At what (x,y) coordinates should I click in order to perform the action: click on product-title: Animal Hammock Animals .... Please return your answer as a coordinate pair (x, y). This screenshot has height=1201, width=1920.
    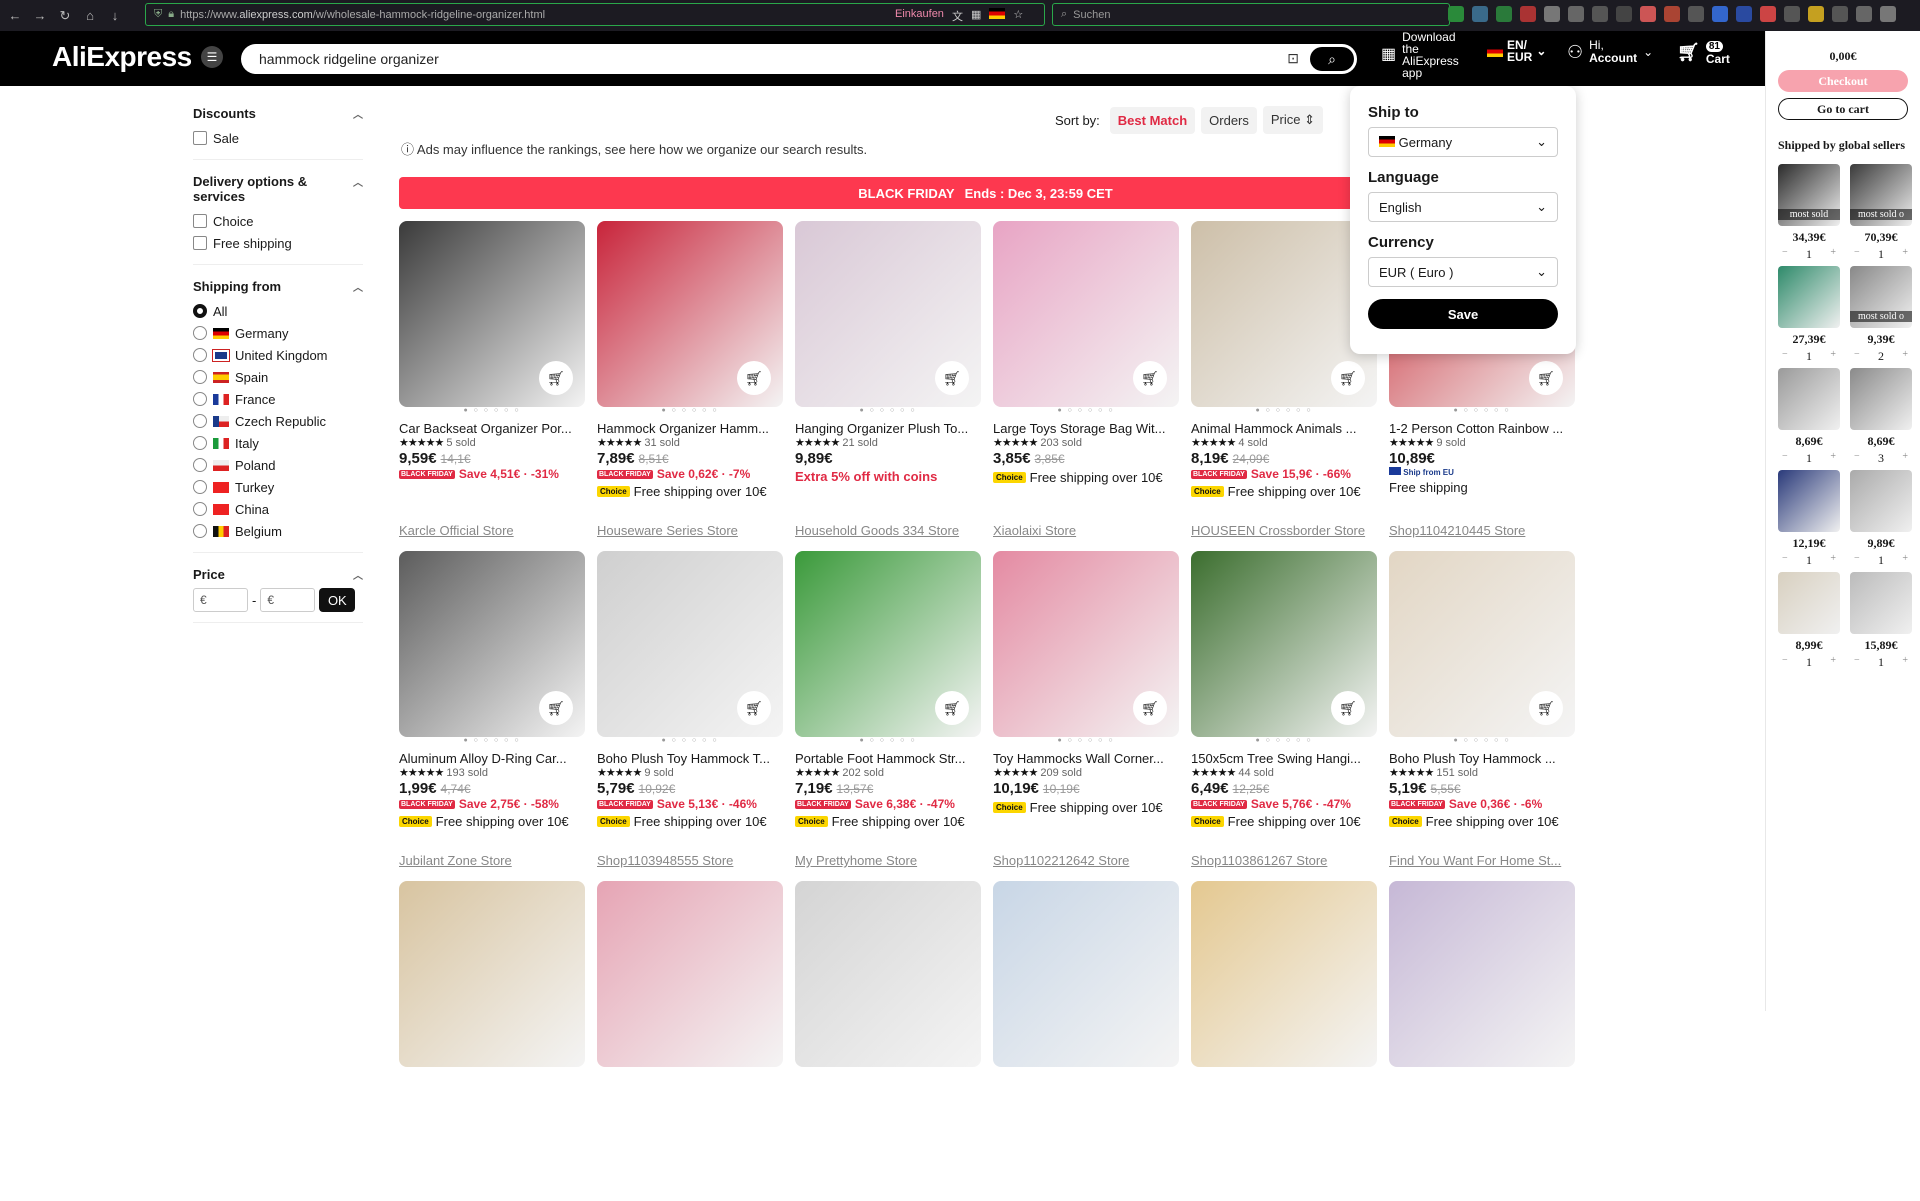
    Looking at the image, I should click on (1284, 428).